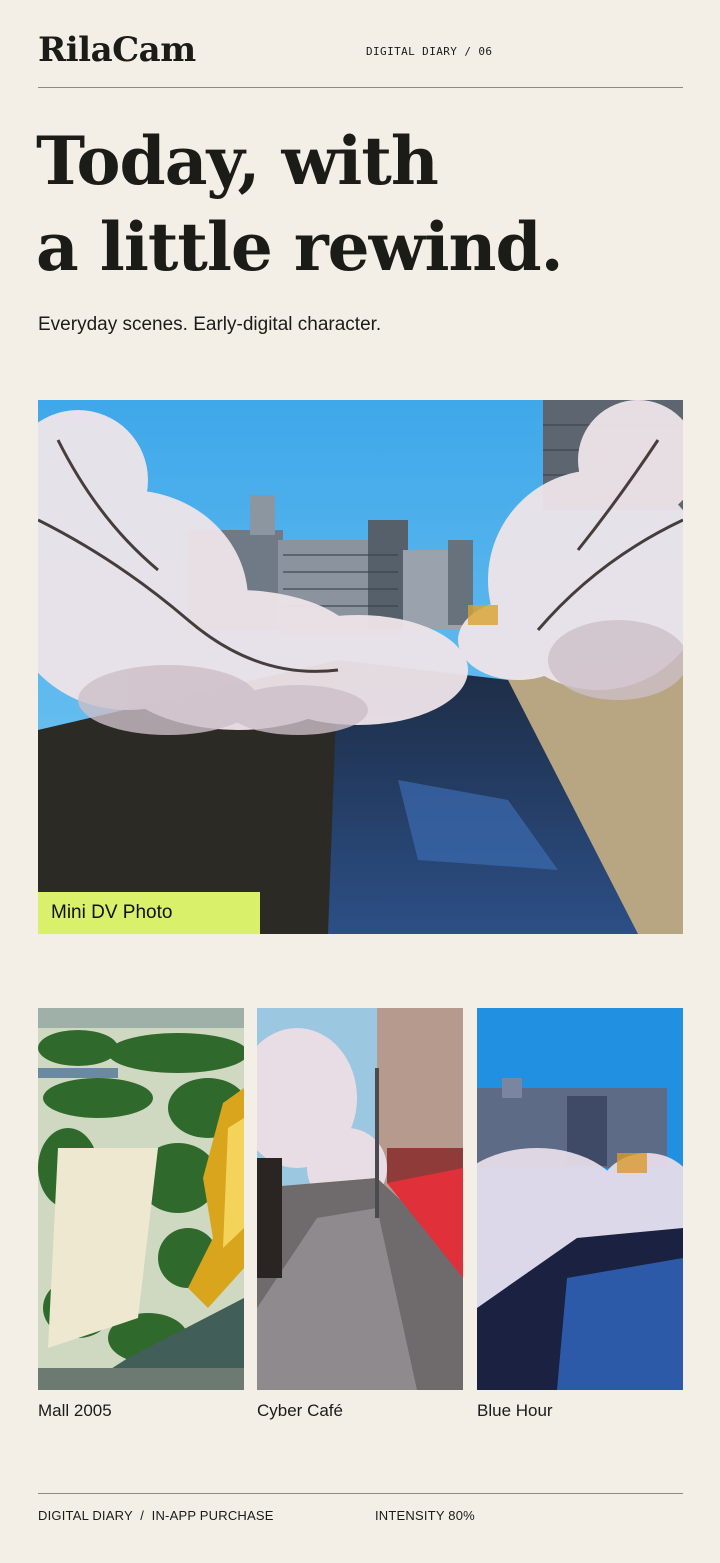  Describe the element at coordinates (300, 1410) in the screenshot. I see `gallery-caption: Cyber Café` at that location.